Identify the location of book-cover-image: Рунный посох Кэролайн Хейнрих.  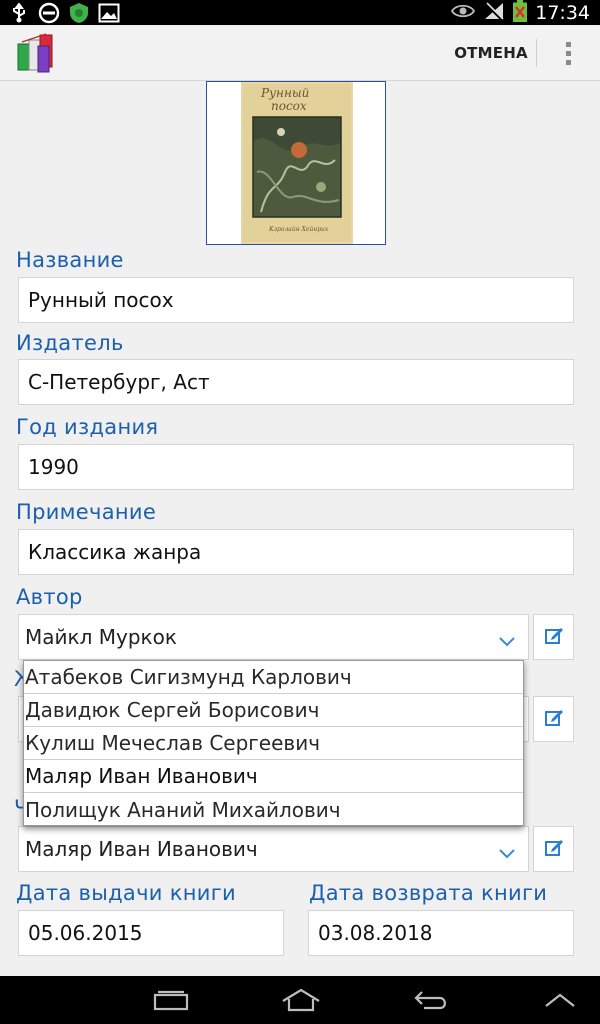
(296, 163).